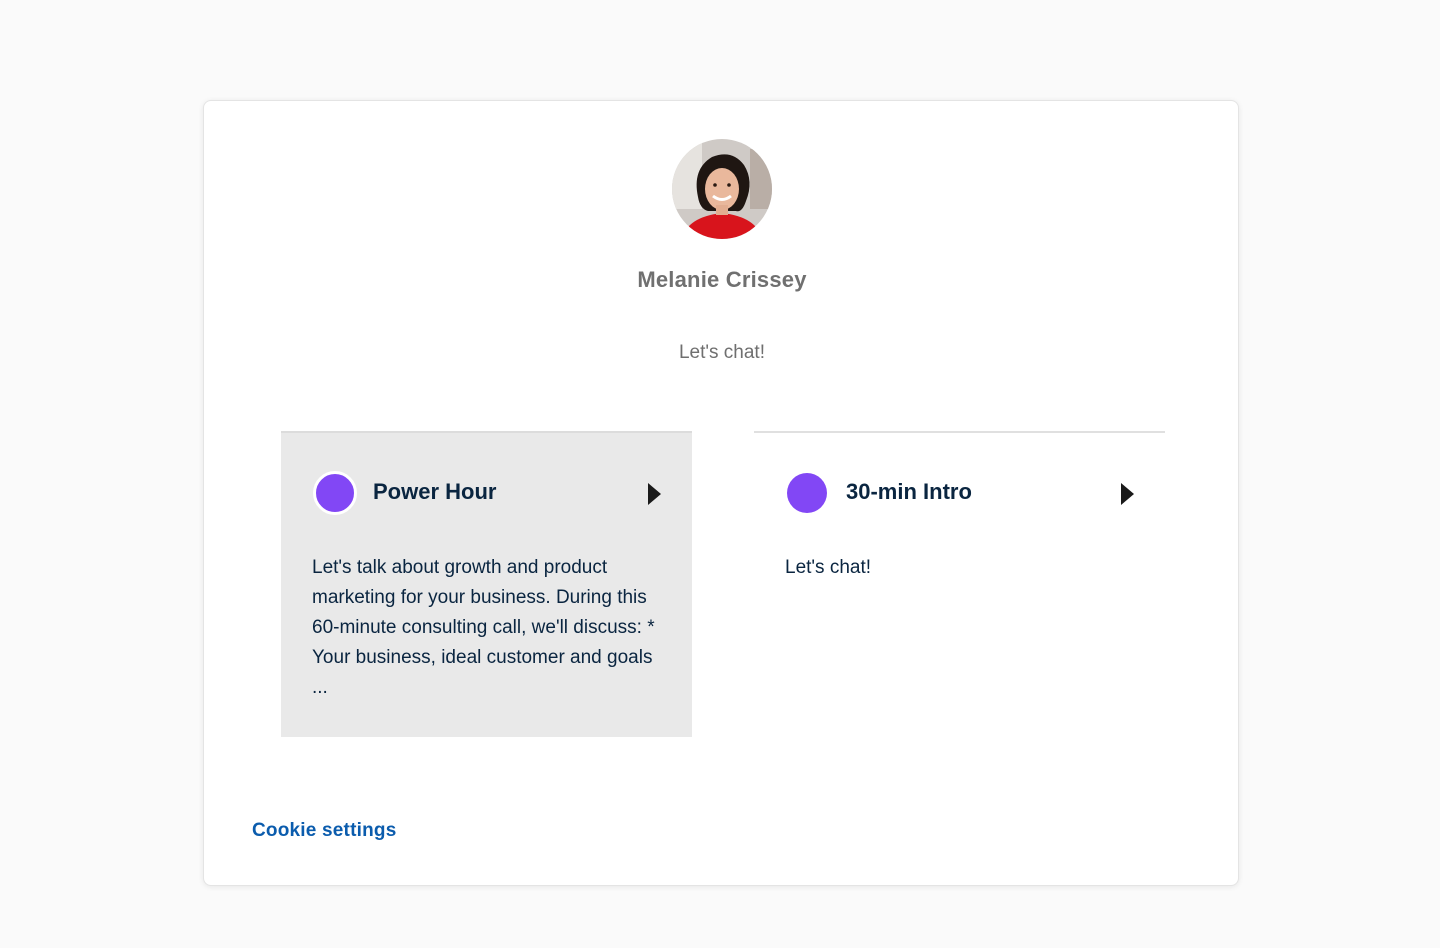 This screenshot has width=1440, height=948. I want to click on avatar, so click(722, 189).